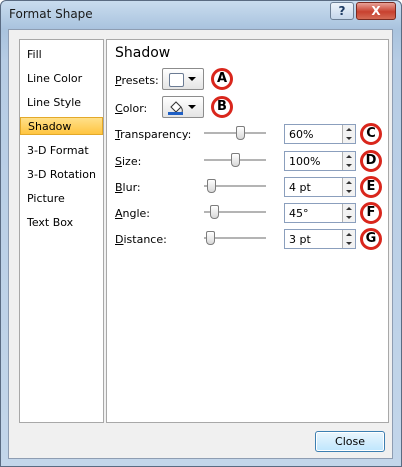 The image size is (402, 467). Describe the element at coordinates (153, 134) in the screenshot. I see `transparency-label: Transparency:` at that location.